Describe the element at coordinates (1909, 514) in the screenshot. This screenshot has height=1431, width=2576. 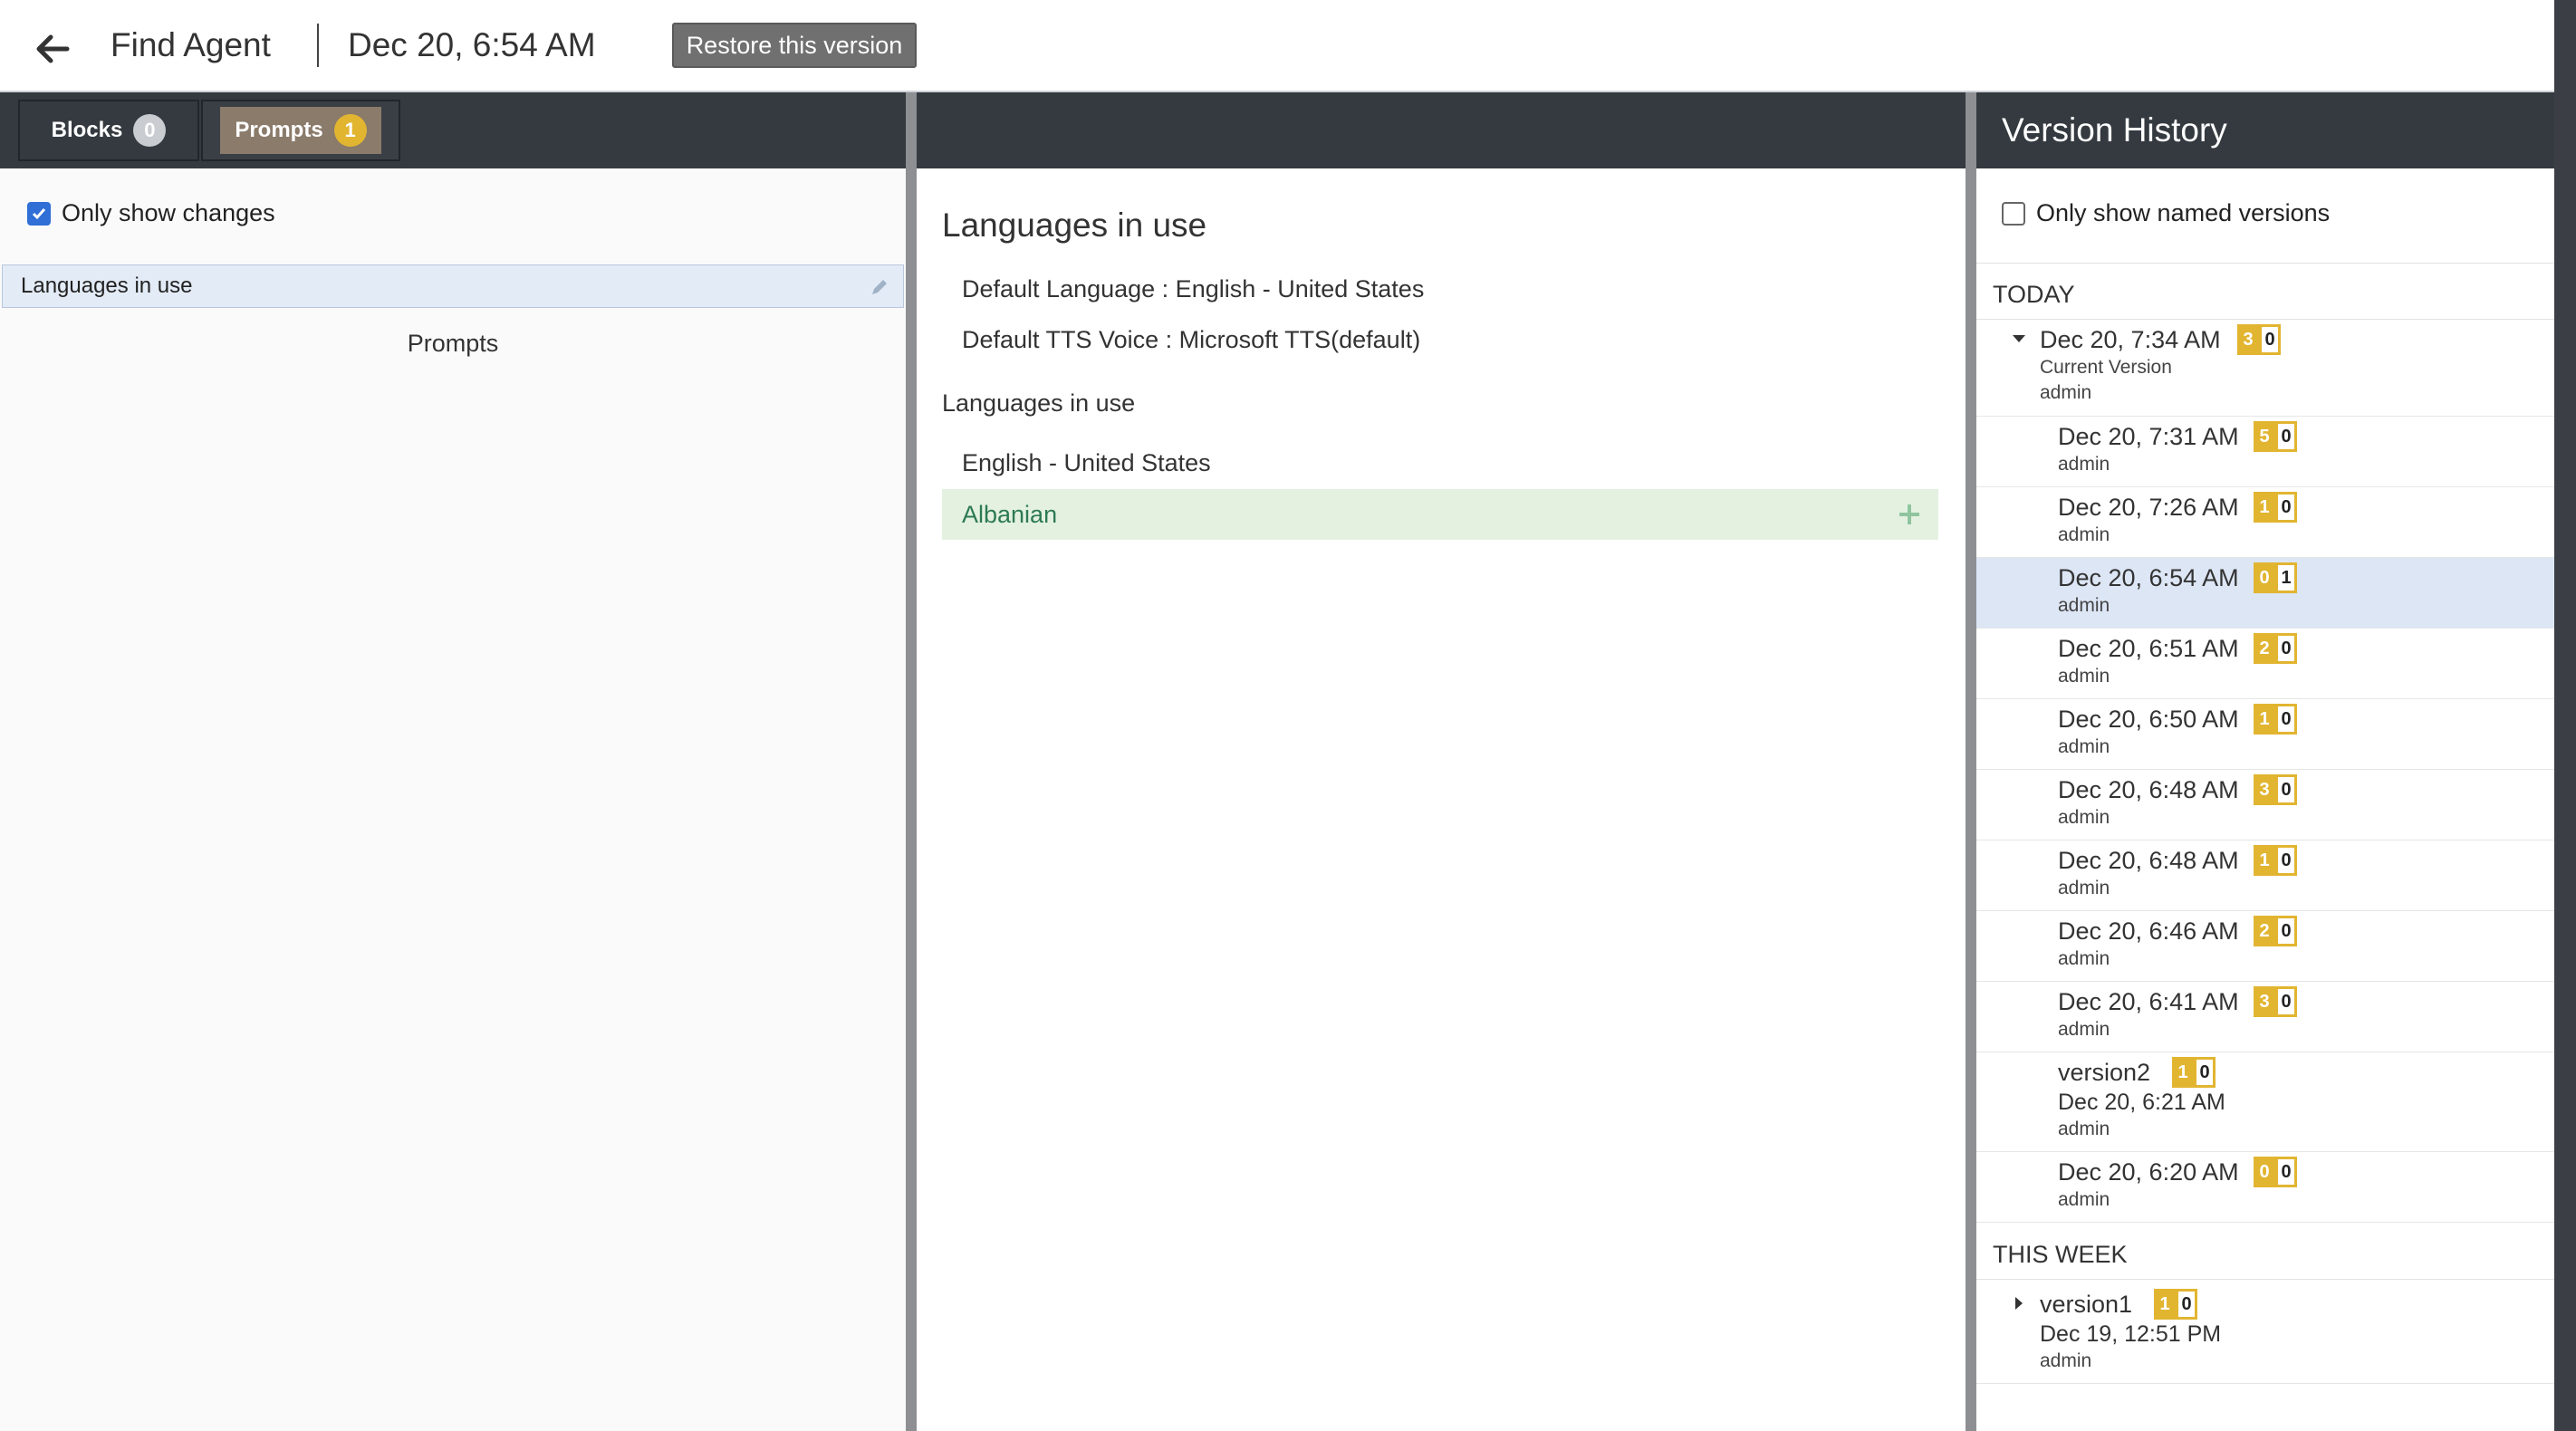
I see `plus-icon` at that location.